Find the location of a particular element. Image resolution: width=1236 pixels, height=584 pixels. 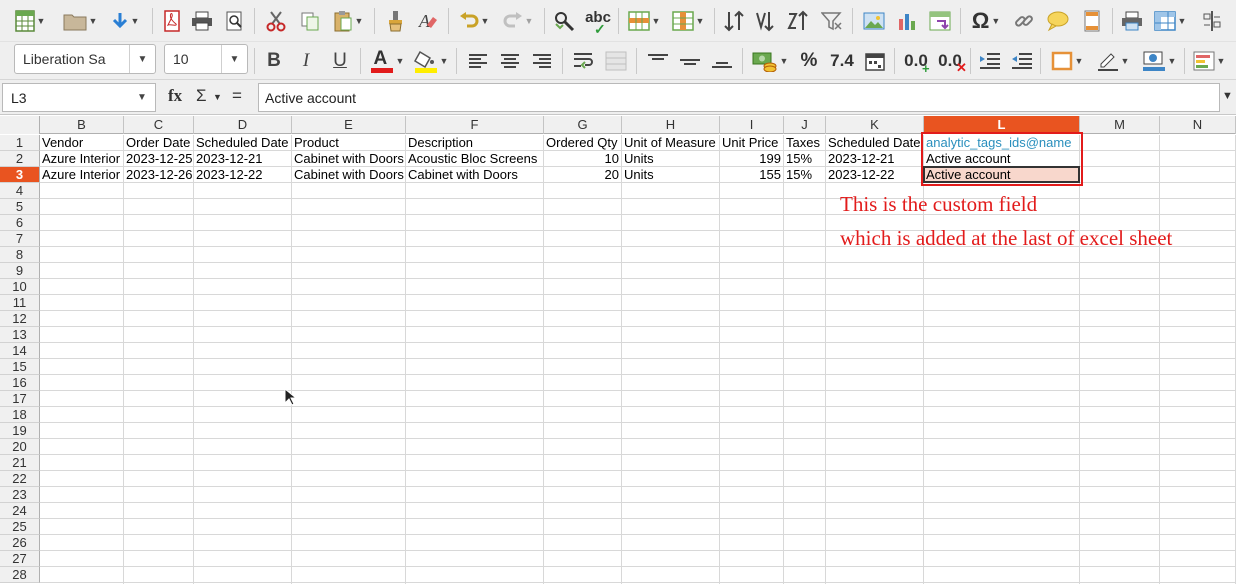

column-header-g: G is located at coordinates (583, 125).